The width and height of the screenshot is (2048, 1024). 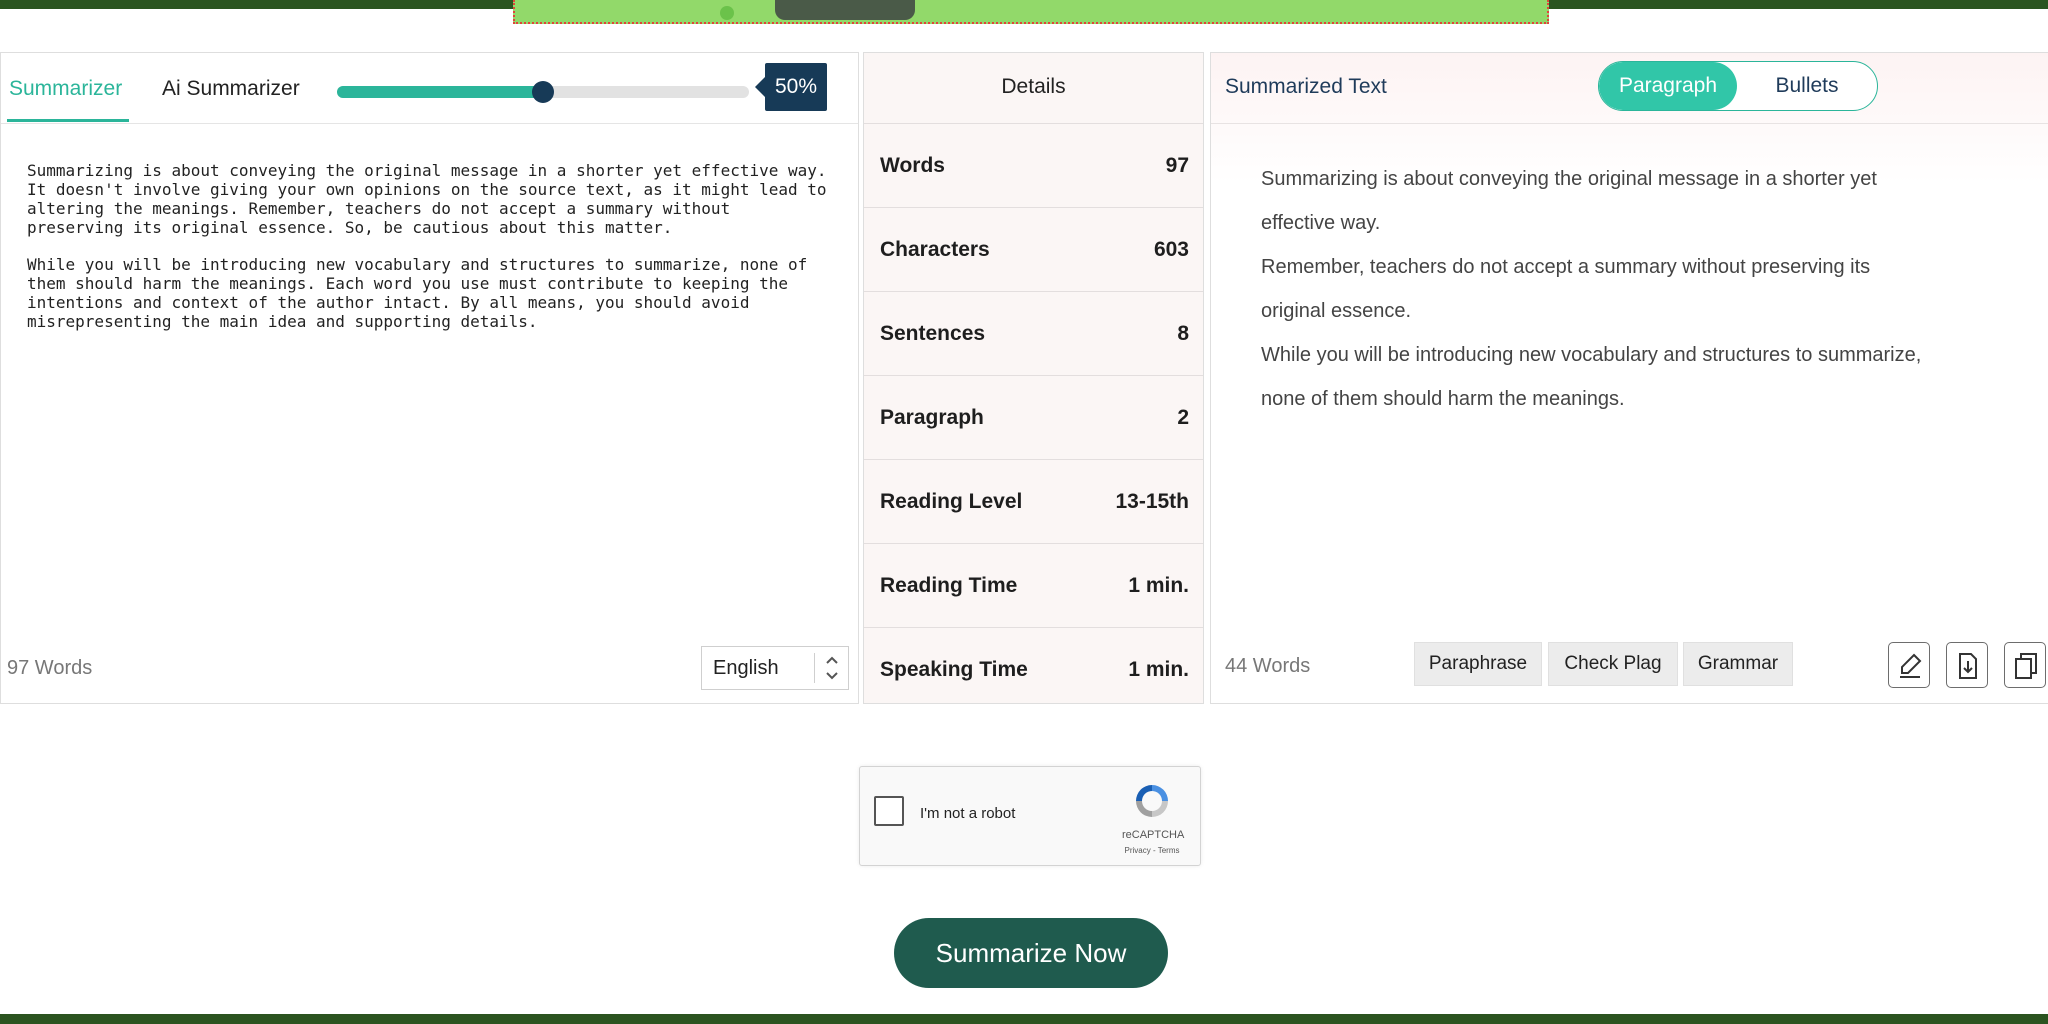 I want to click on slider-value-badge: 50%, so click(x=791, y=87).